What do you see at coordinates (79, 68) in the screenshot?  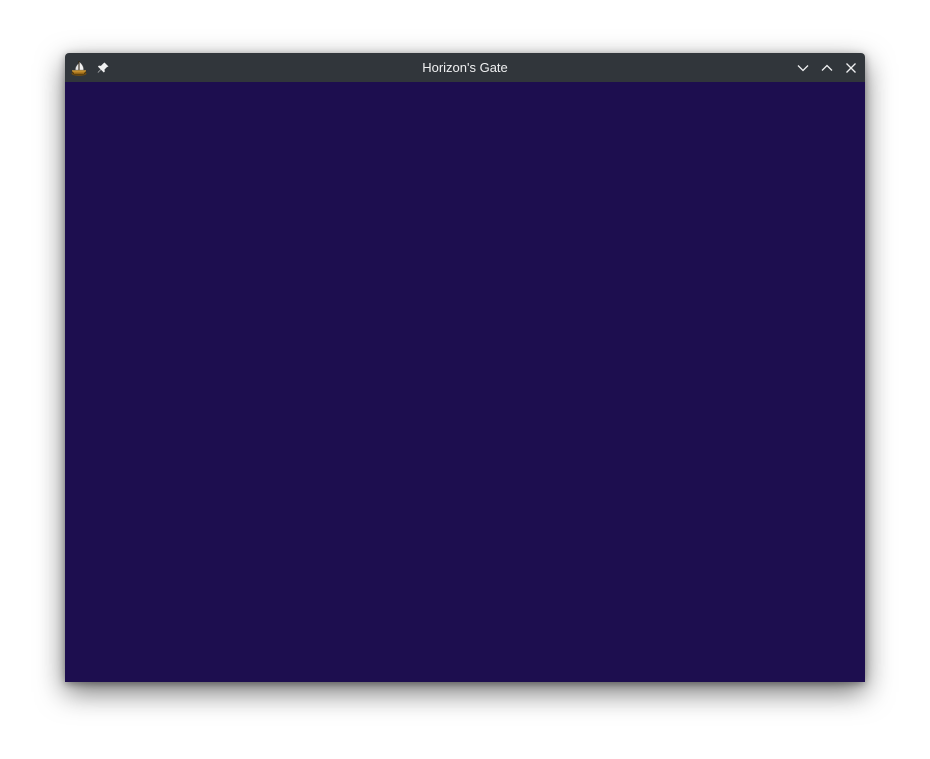 I see `ship-icon` at bounding box center [79, 68].